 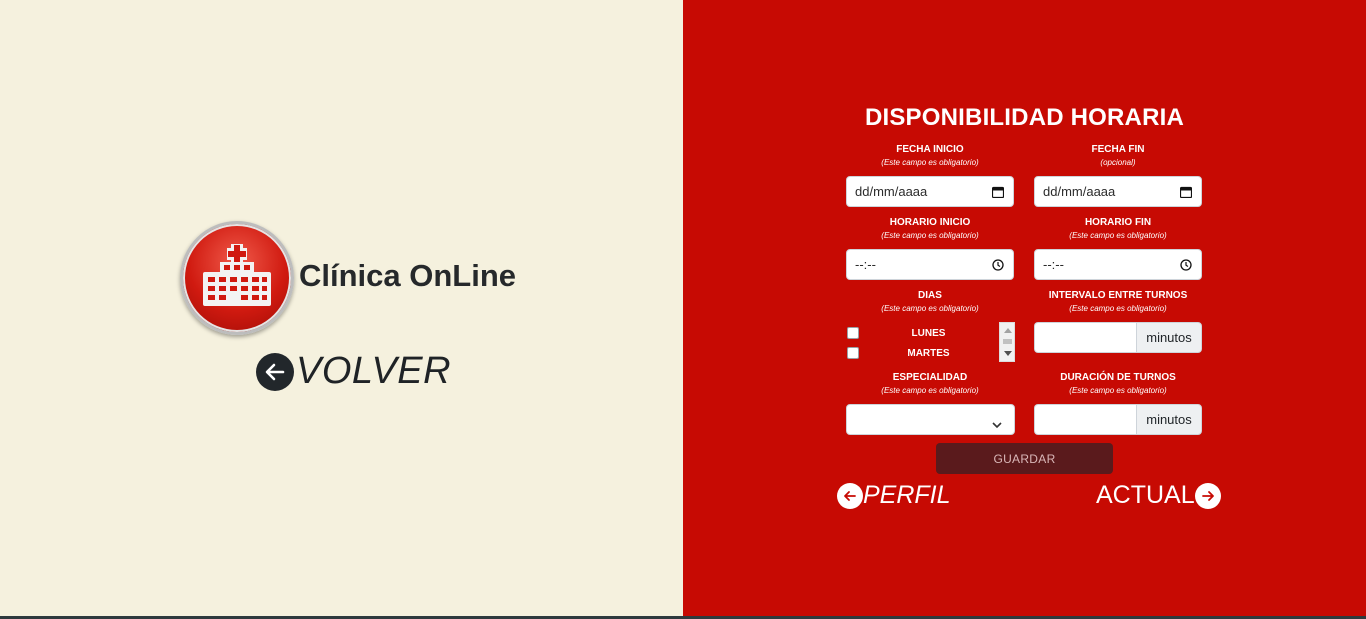 What do you see at coordinates (1024, 458) in the screenshot?
I see `guardar-button: GUARDAR` at bounding box center [1024, 458].